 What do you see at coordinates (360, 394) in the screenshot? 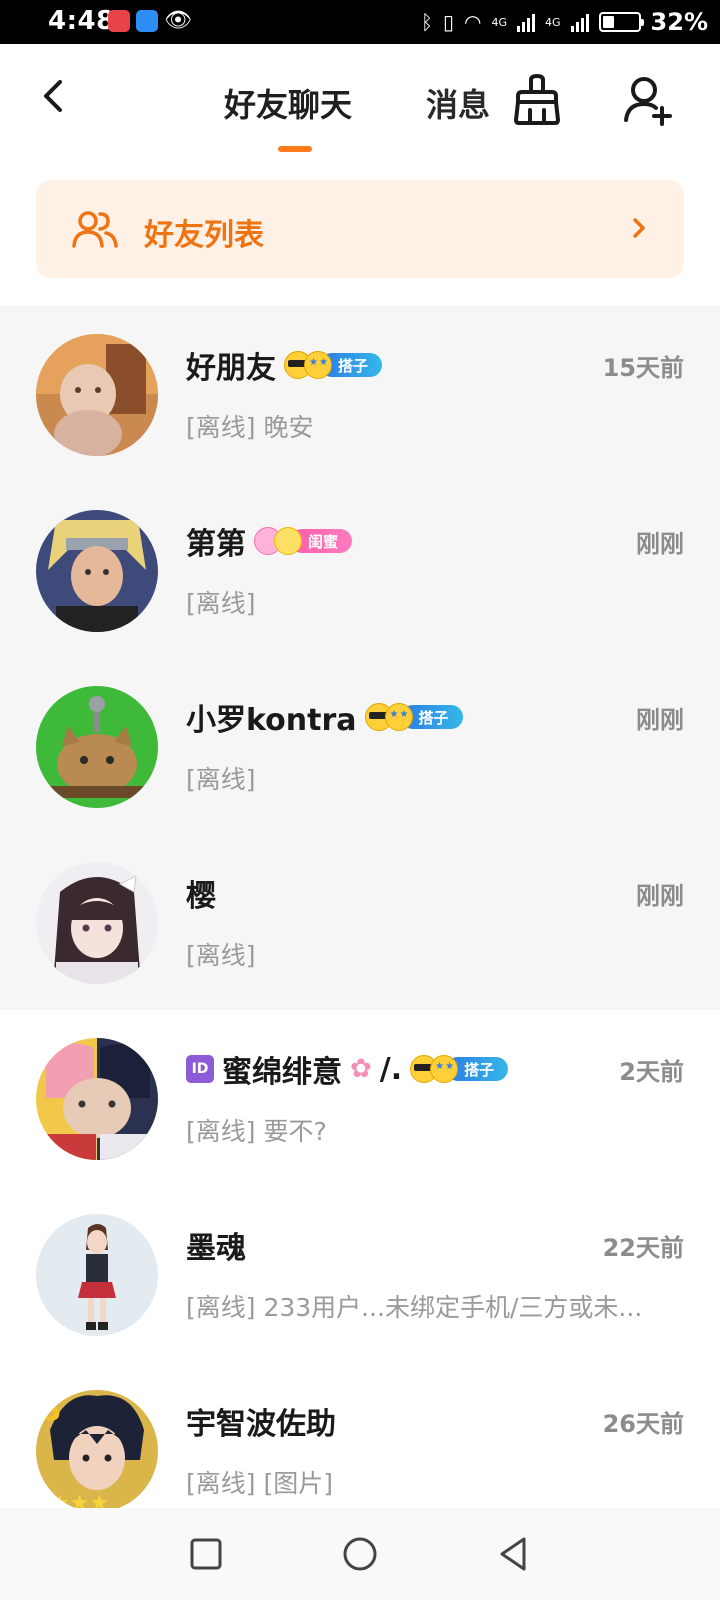
I see `chat-row: 好朋友 ★★ 搭子 15天前 [离线] 晚安` at bounding box center [360, 394].